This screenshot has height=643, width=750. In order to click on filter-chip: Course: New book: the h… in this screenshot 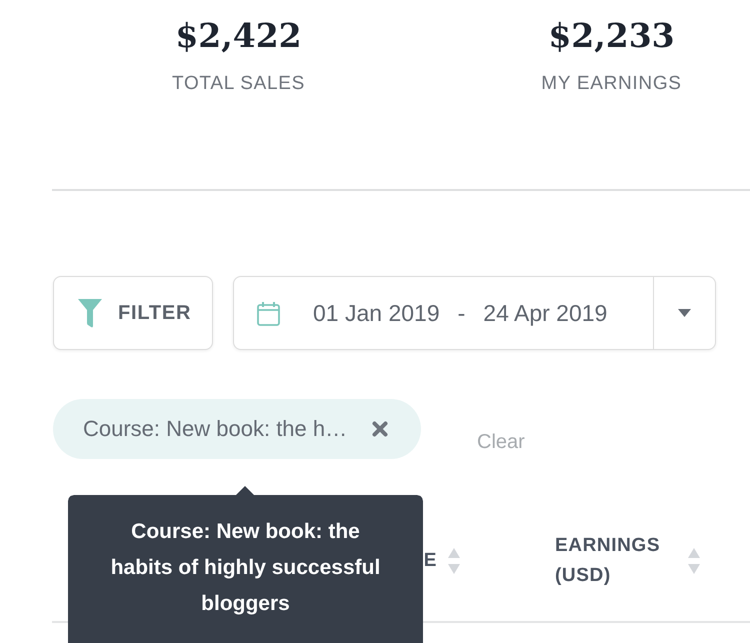, I will do `click(237, 429)`.